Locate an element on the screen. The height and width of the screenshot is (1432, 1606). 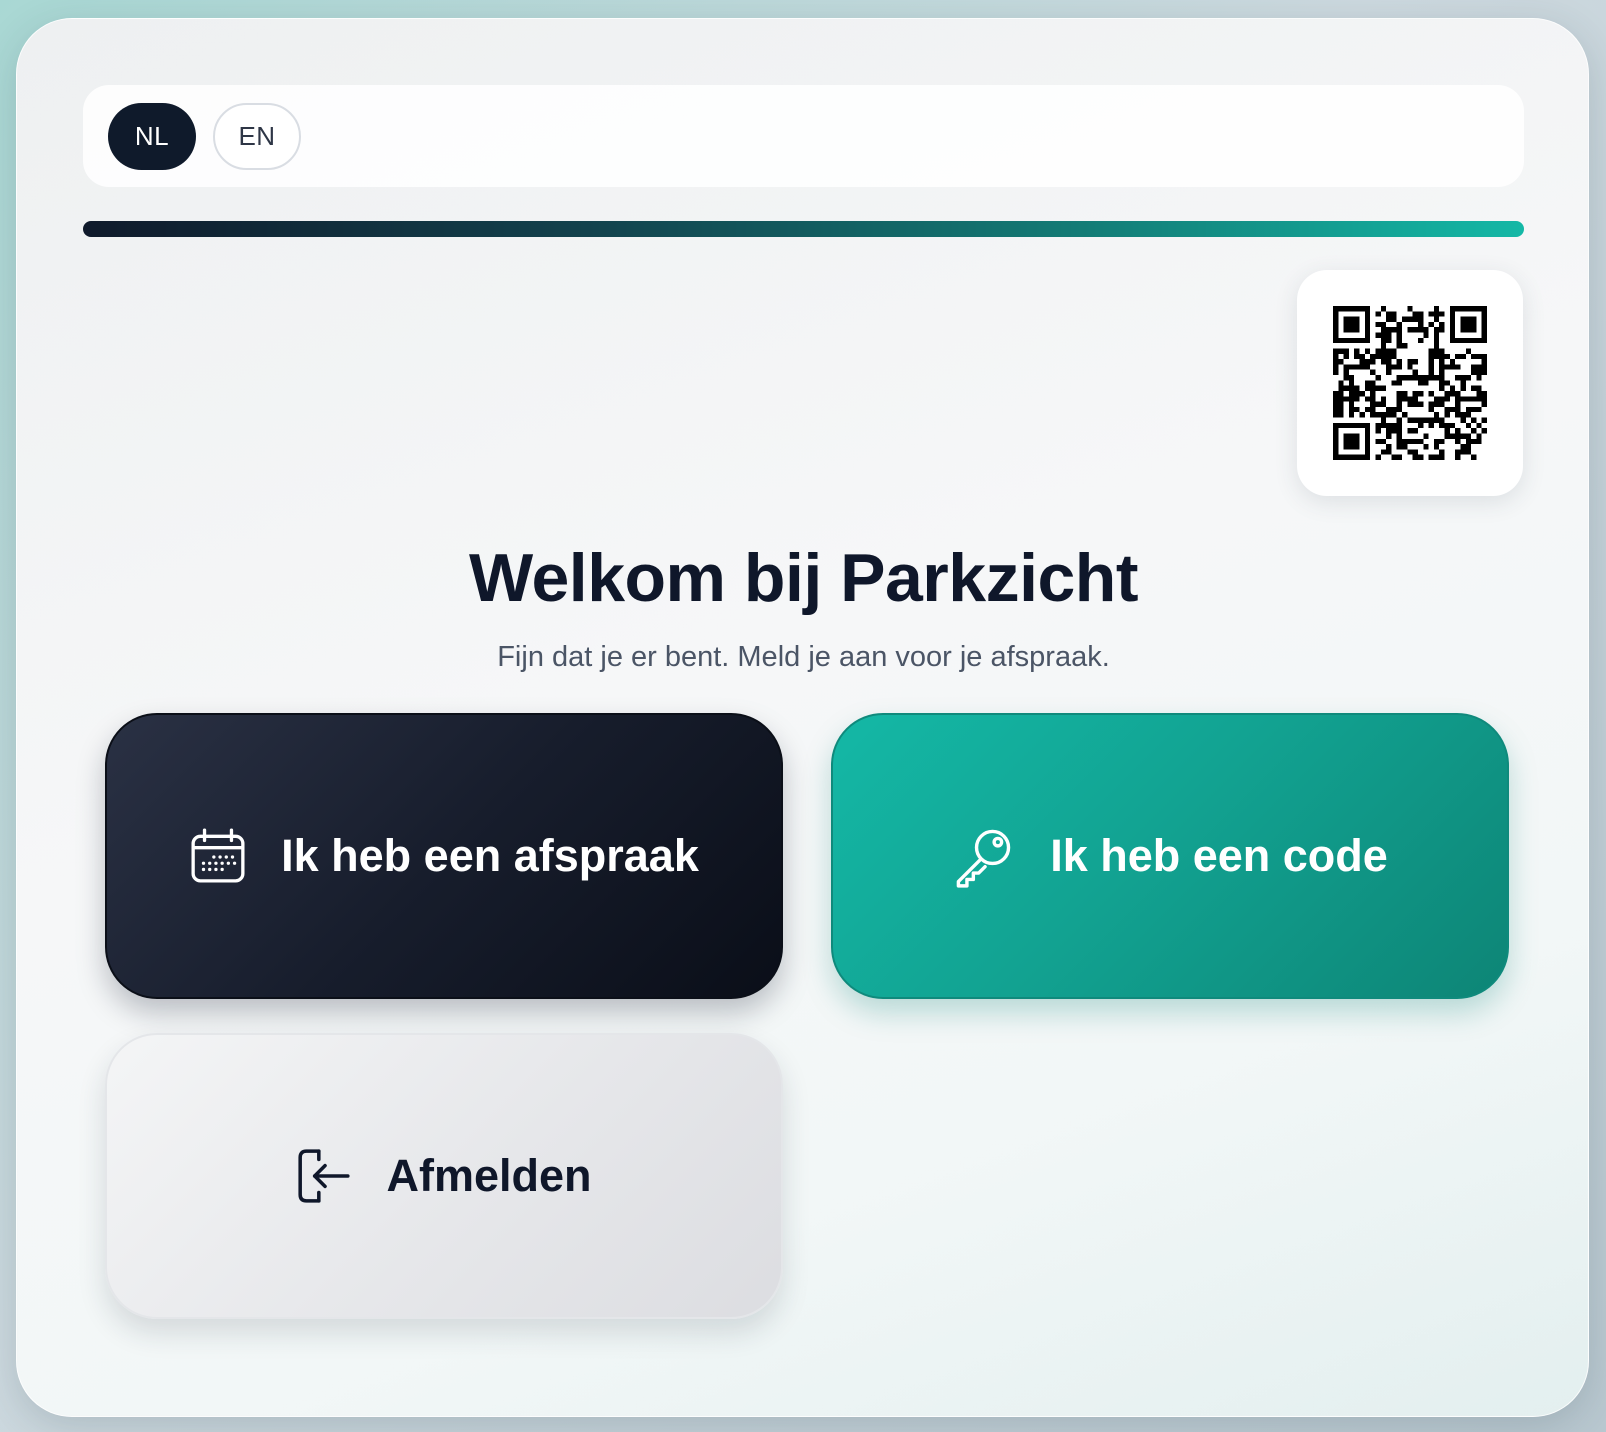
checkout-button: Afmelden is located at coordinates (444, 1176).